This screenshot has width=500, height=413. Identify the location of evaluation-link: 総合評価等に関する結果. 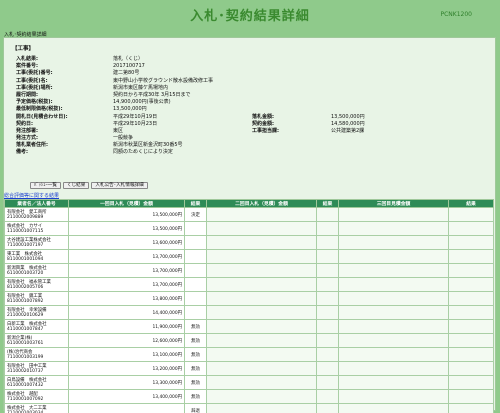
(31, 195).